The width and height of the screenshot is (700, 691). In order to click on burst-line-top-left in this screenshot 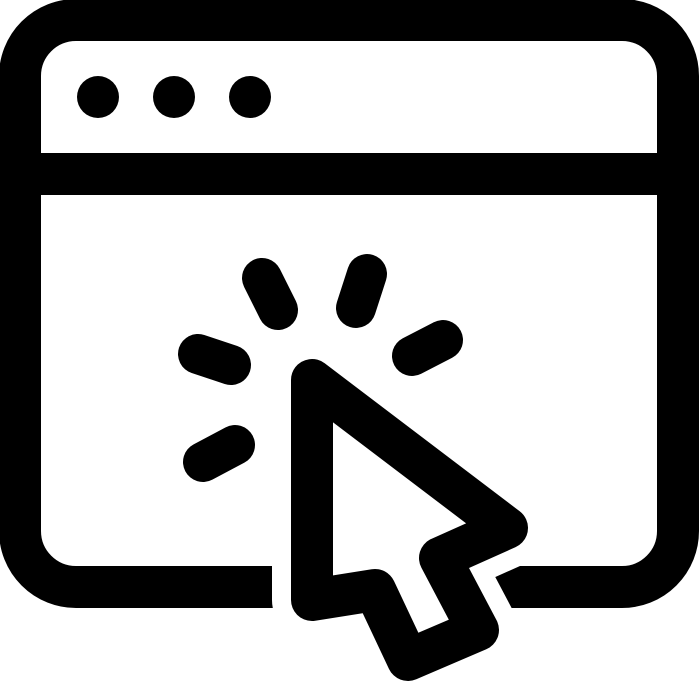, I will do `click(270, 294)`.